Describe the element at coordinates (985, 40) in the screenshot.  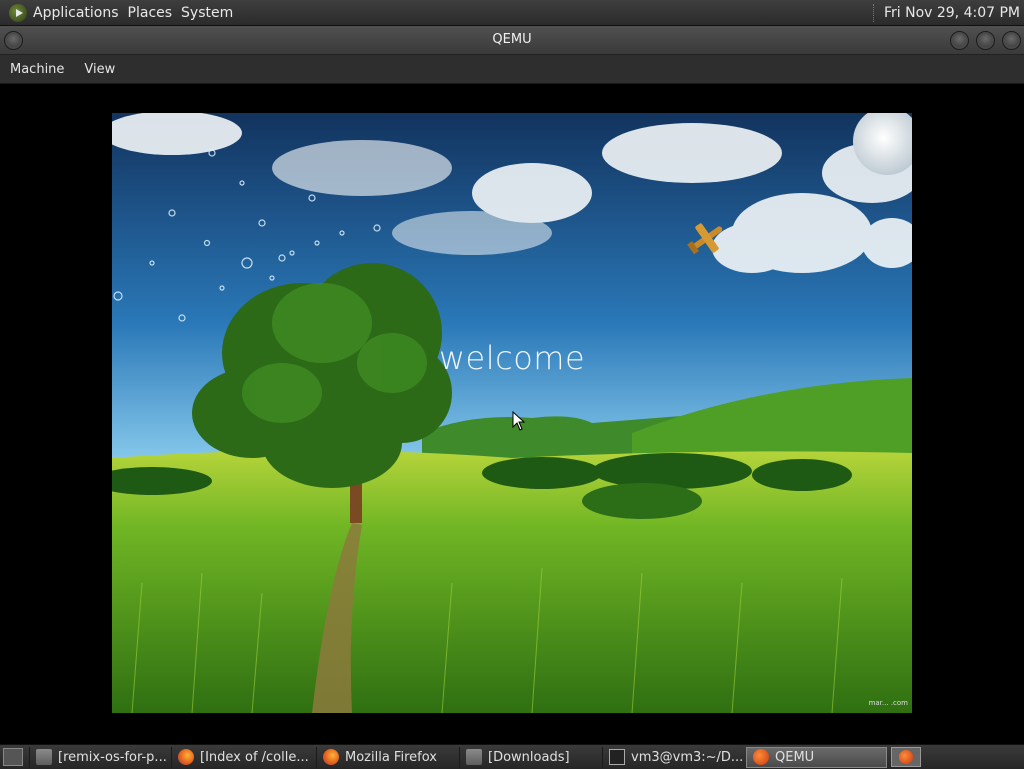
I see `maximize-button` at that location.